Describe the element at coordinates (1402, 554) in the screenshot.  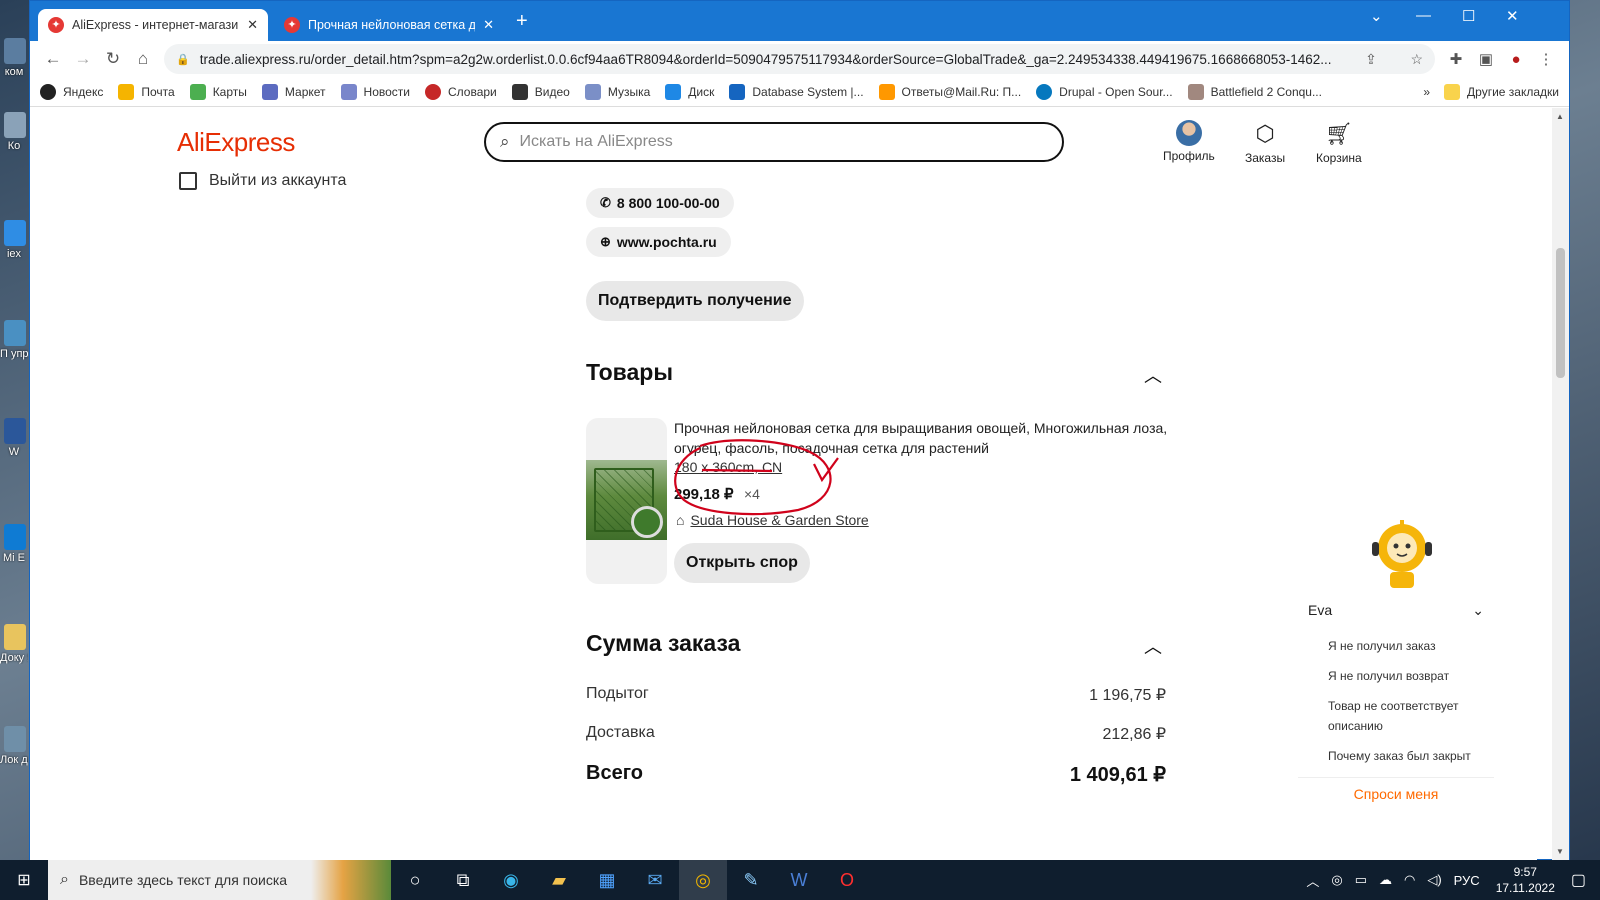
I see `eva-robot-avatar-icon` at that location.